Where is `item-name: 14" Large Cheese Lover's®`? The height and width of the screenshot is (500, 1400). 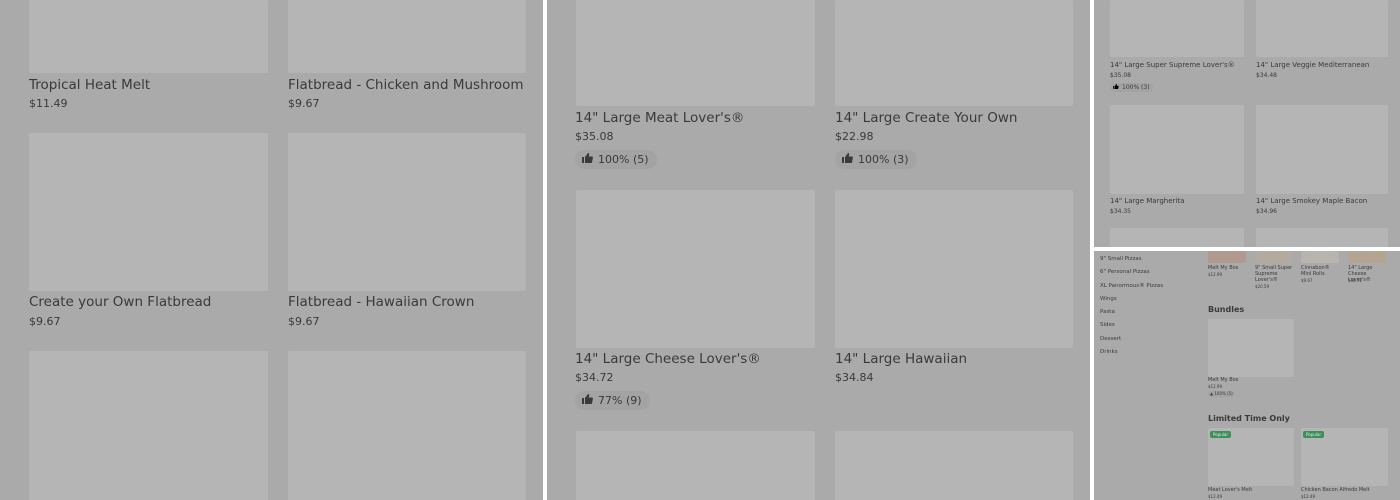
item-name: 14" Large Cheese Lover's® is located at coordinates (668, 359).